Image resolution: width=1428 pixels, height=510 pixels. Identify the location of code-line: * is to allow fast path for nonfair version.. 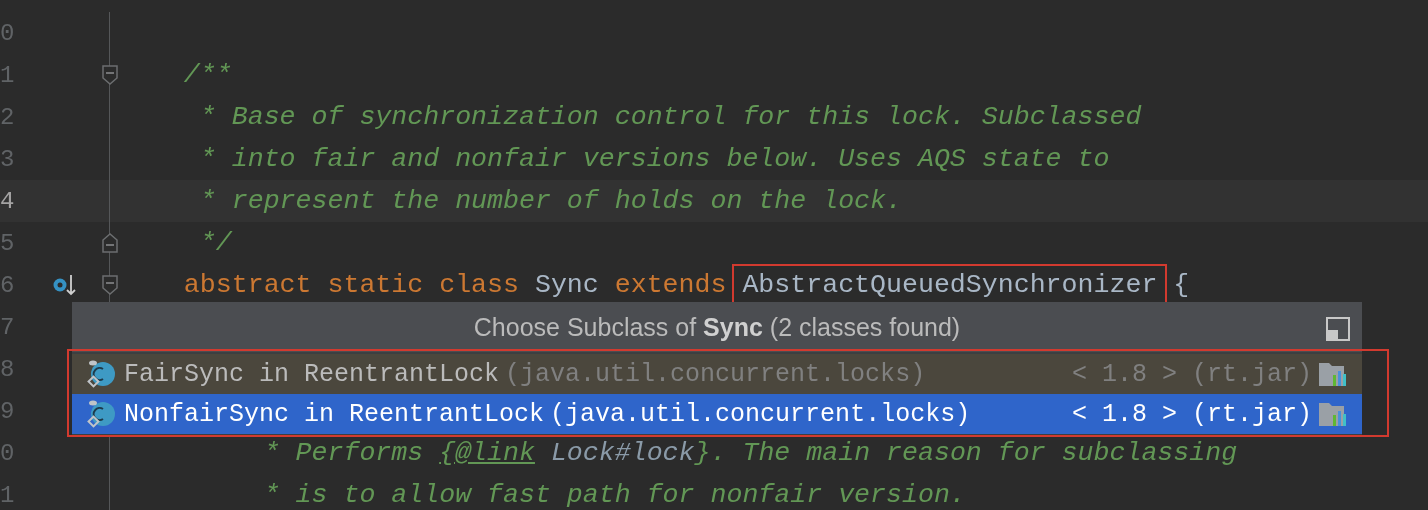
(614, 495).